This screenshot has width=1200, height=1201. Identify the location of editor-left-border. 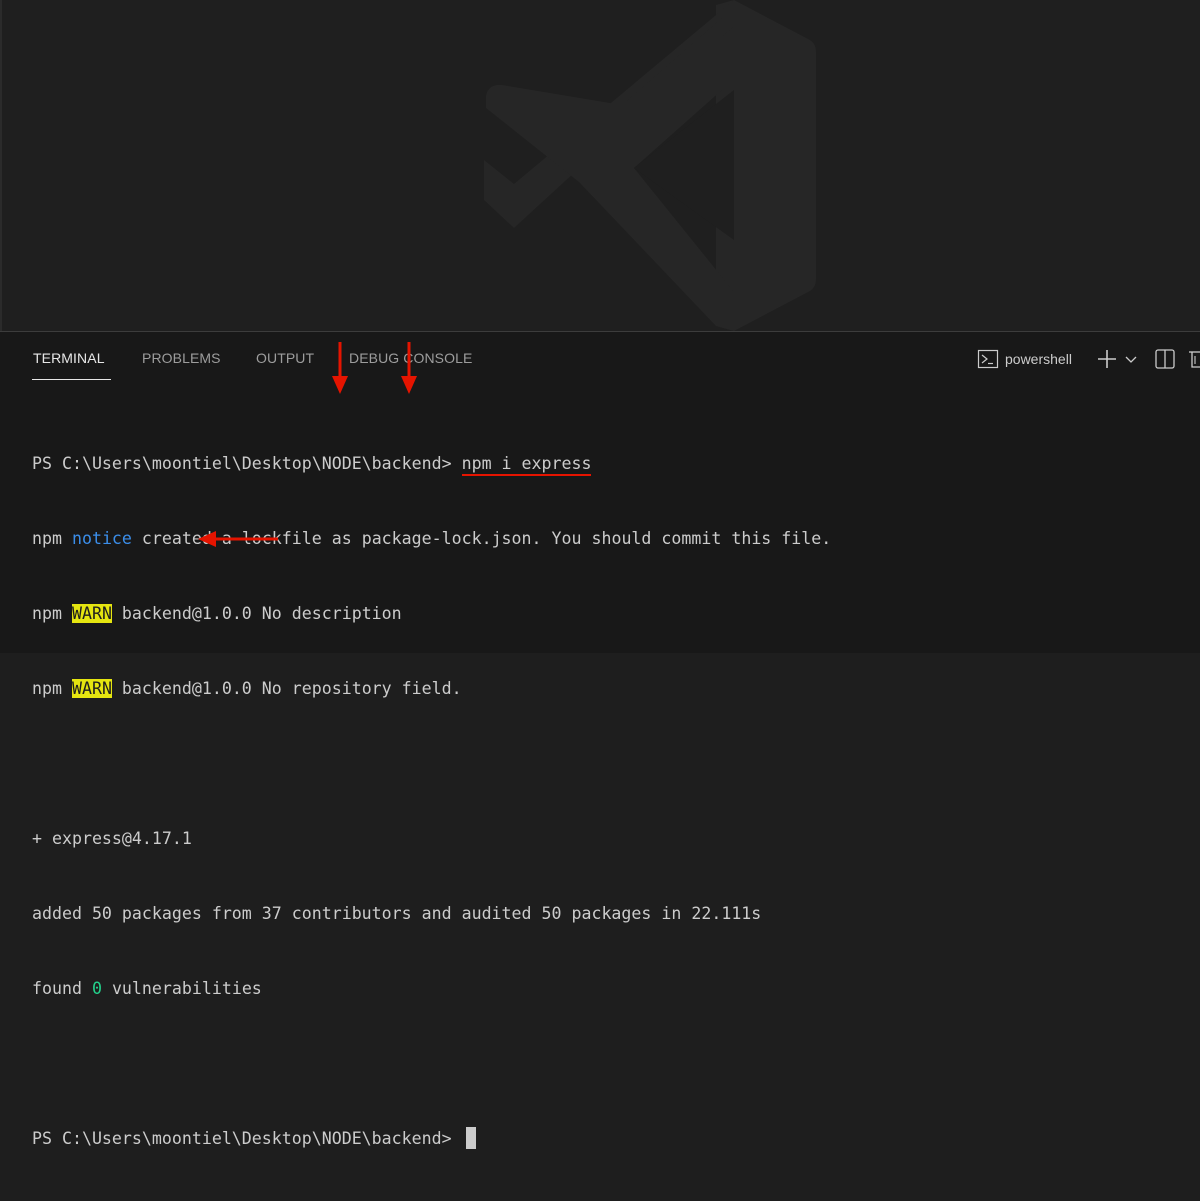
(1, 165).